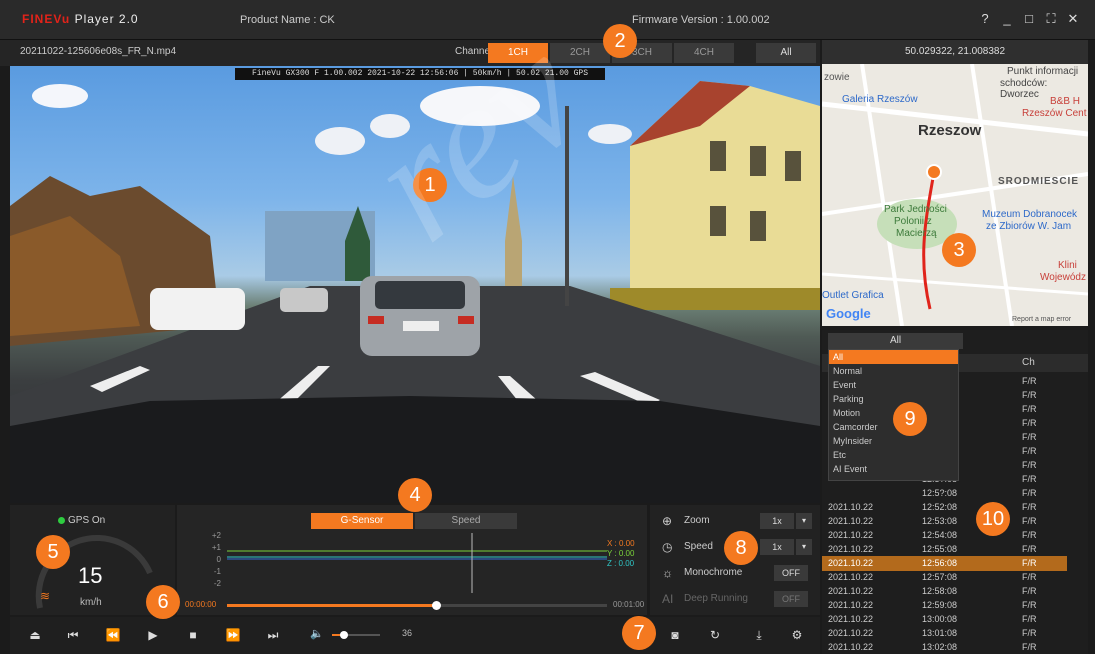 This screenshot has width=1095, height=654. What do you see at coordinates (993, 519) in the screenshot?
I see `callout-10: 10` at bounding box center [993, 519].